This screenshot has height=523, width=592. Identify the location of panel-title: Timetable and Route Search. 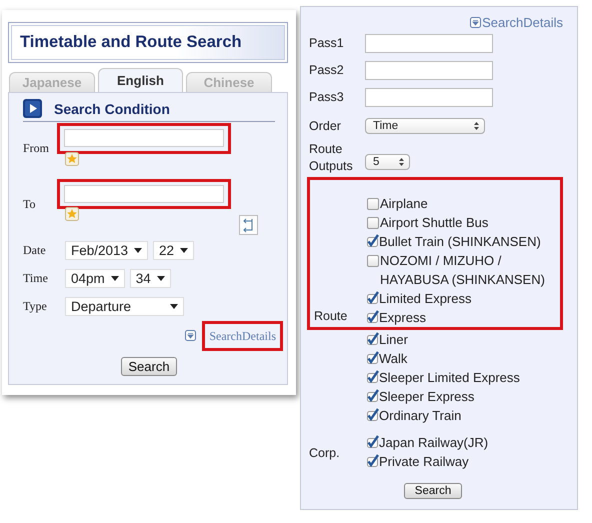
(148, 42).